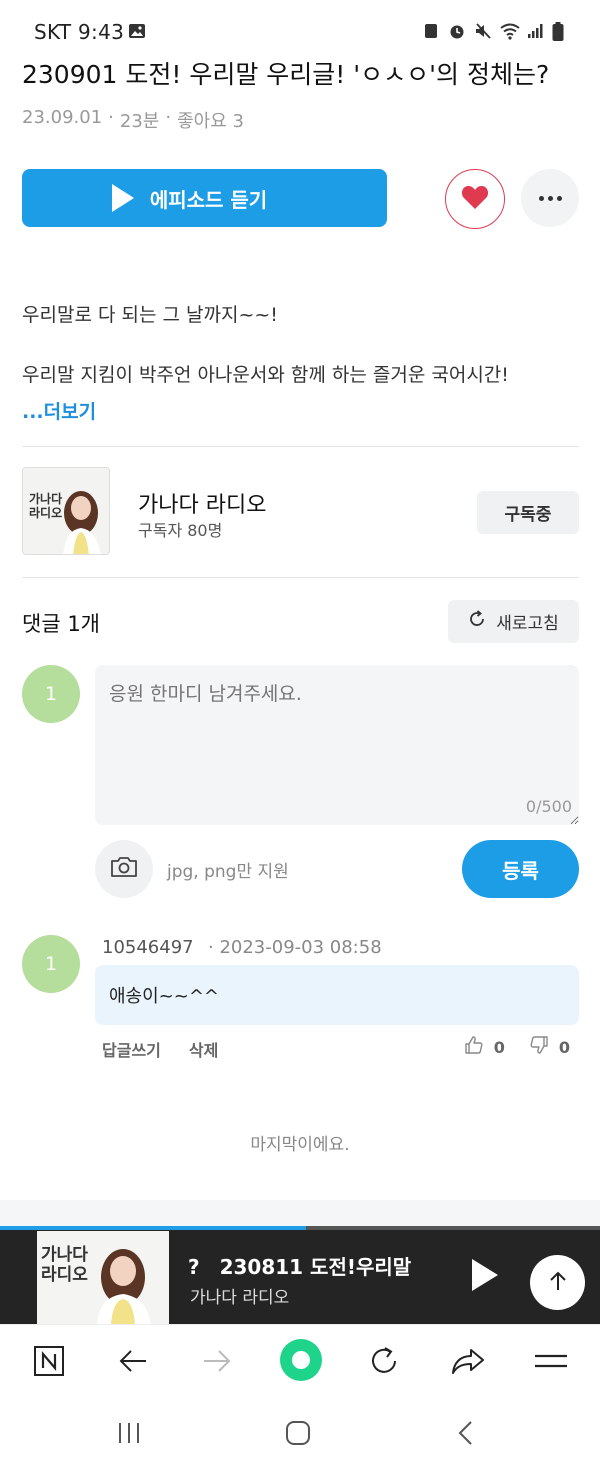 The image size is (600, 1467). I want to click on player-thumb-text: 가나다 라디오, so click(64, 1265).